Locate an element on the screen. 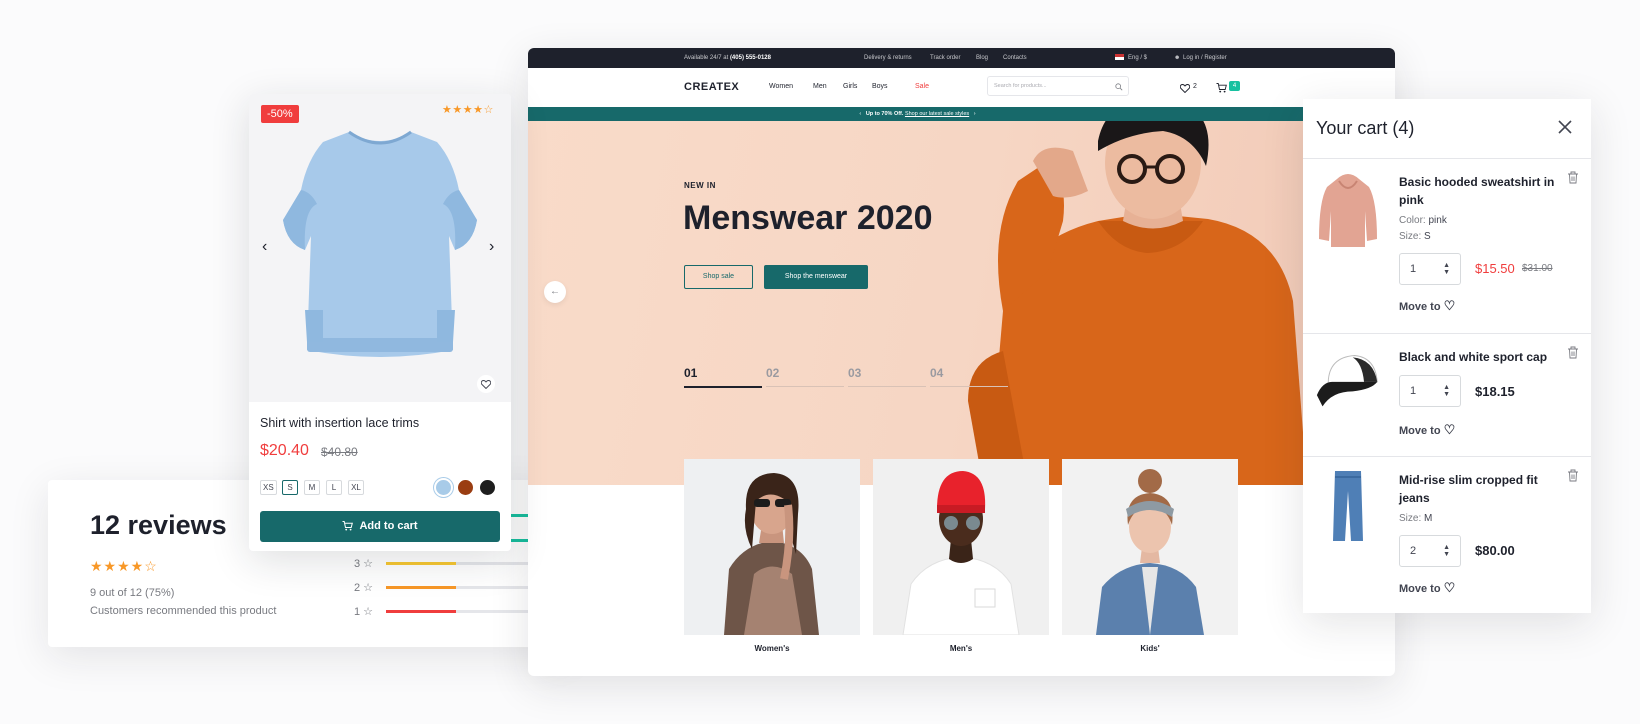 The height and width of the screenshot is (724, 1640). hero-model-image is located at coordinates (1137, 303).